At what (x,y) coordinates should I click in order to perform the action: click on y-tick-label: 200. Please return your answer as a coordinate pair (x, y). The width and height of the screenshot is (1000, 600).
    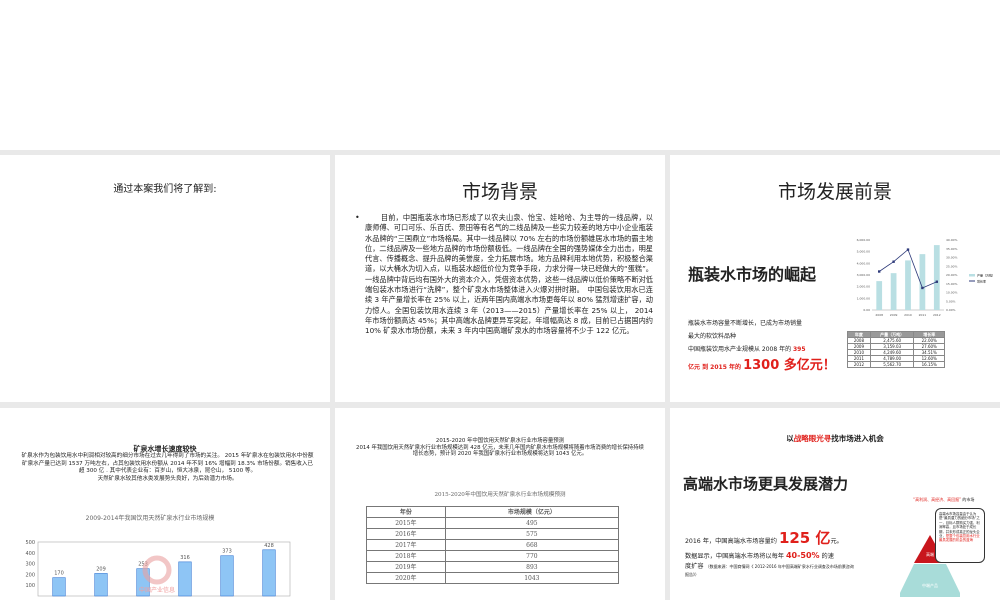
    Looking at the image, I should click on (30, 575).